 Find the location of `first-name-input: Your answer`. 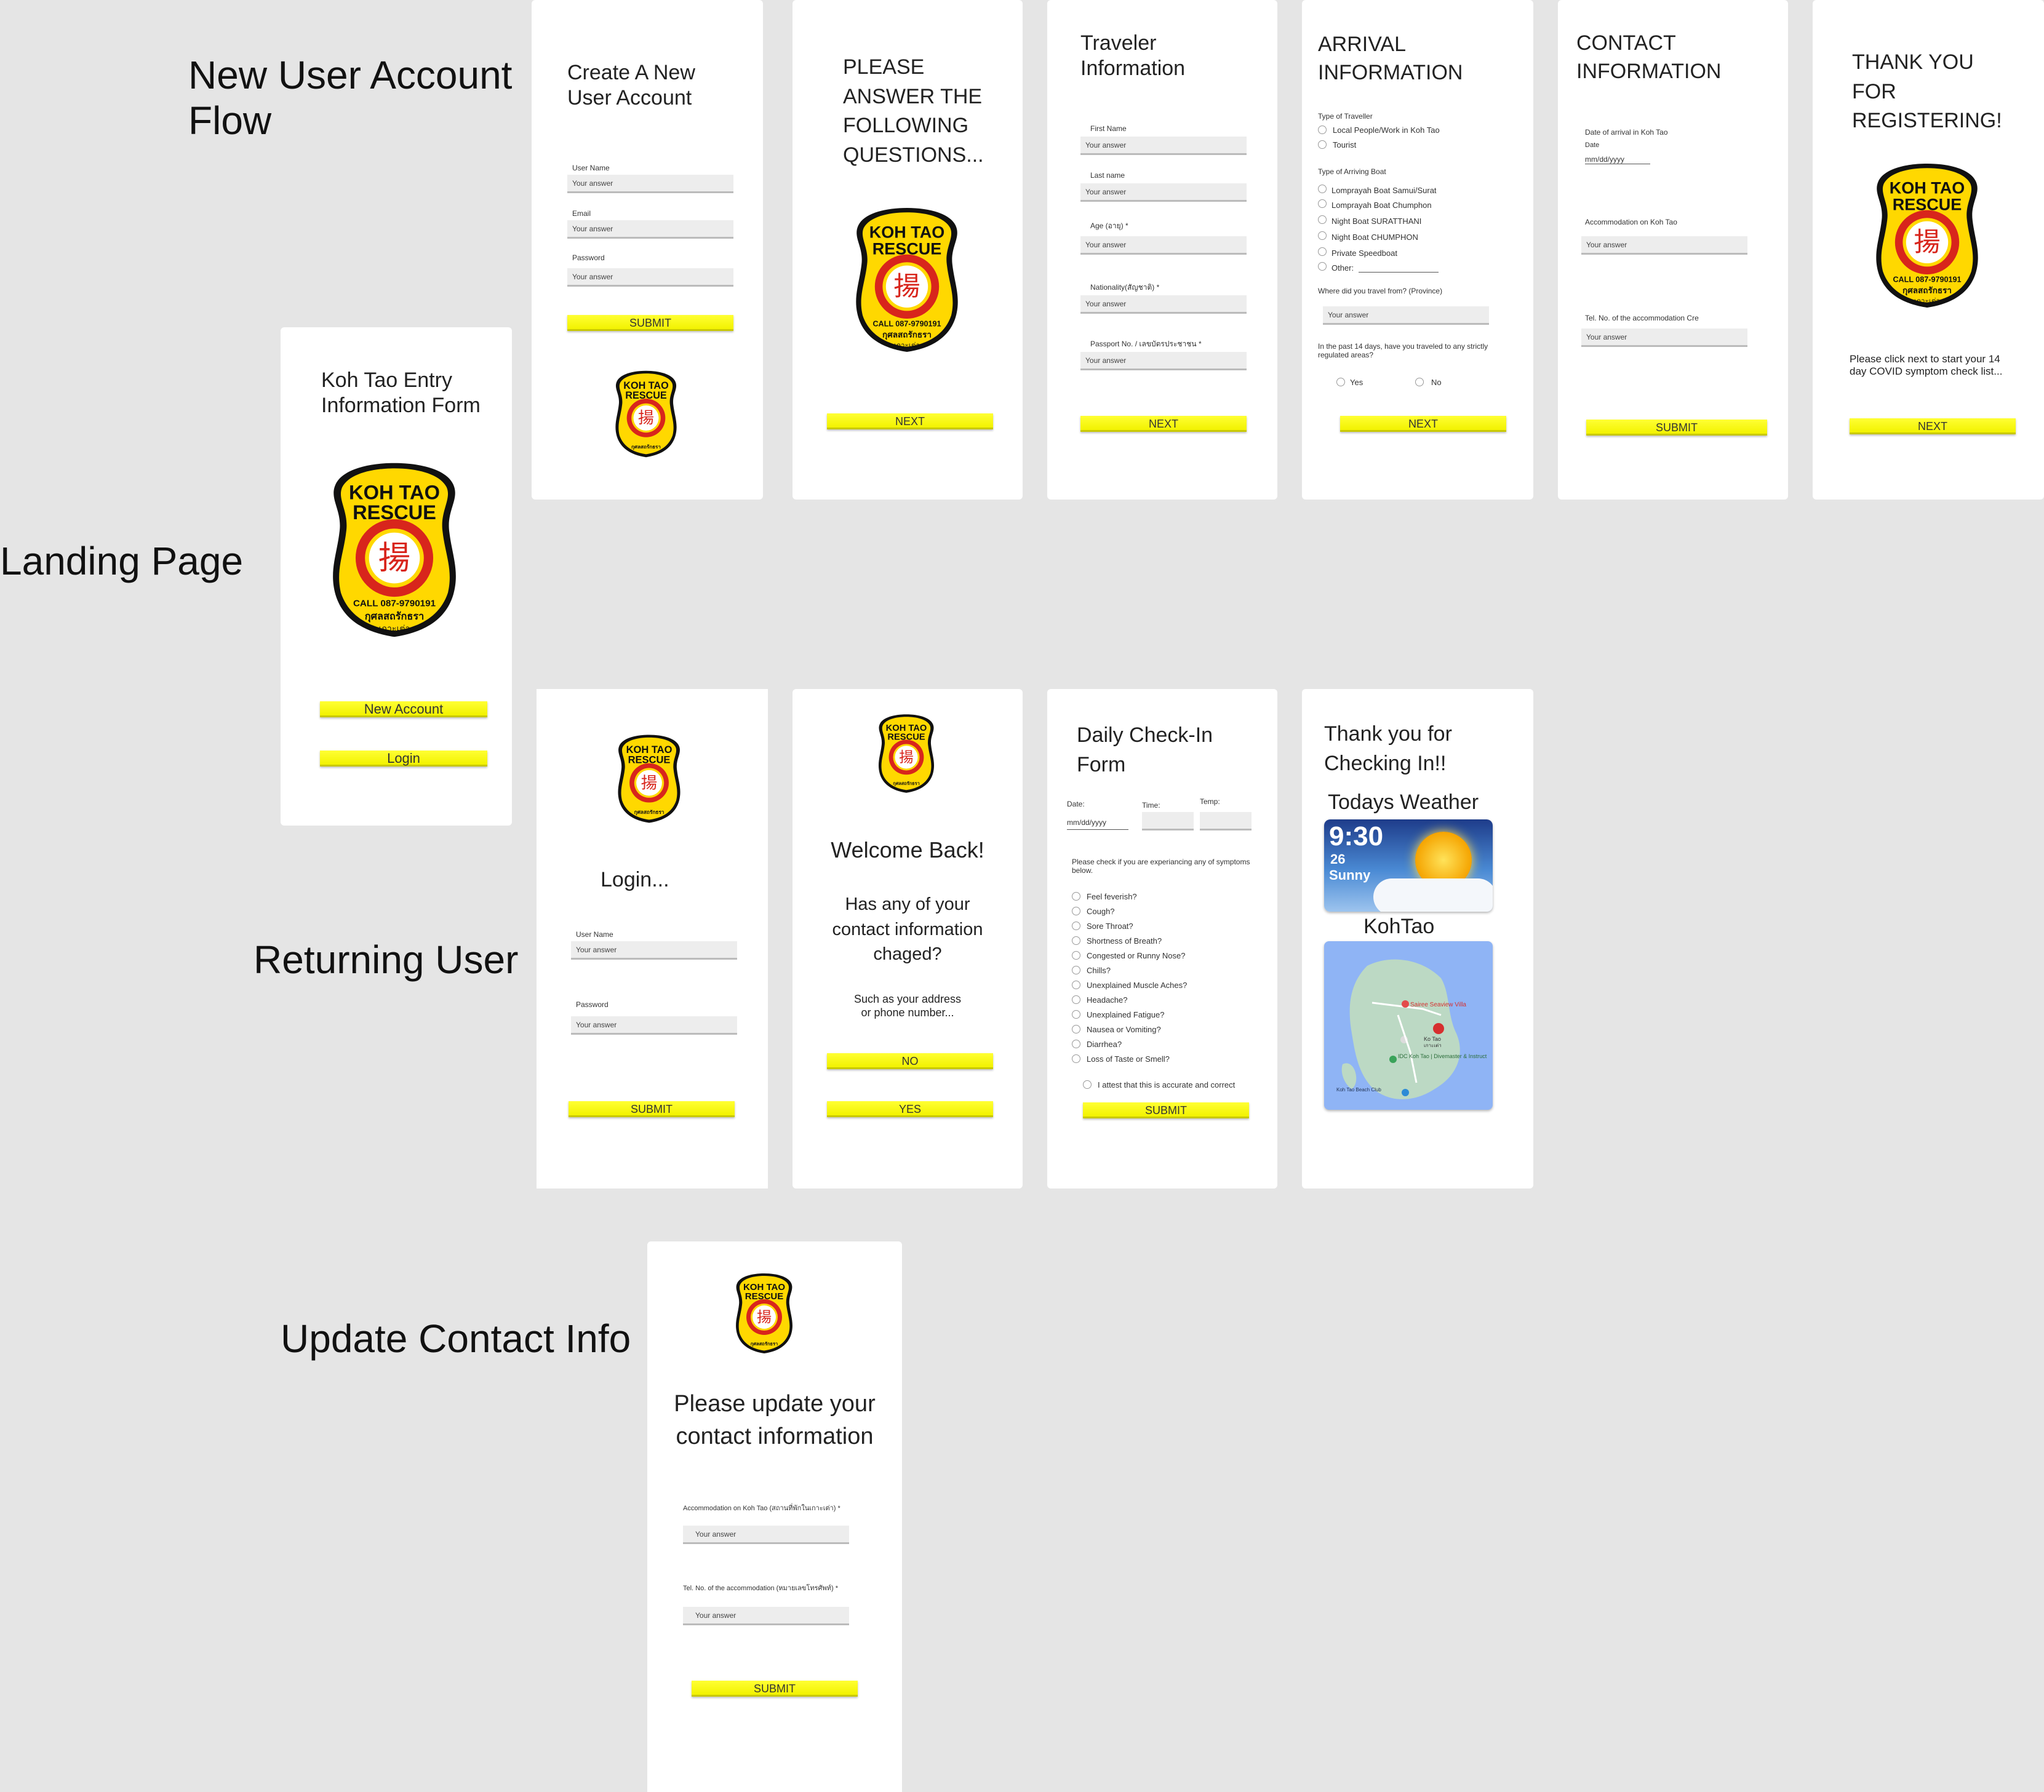

first-name-input: Your answer is located at coordinates (1163, 146).